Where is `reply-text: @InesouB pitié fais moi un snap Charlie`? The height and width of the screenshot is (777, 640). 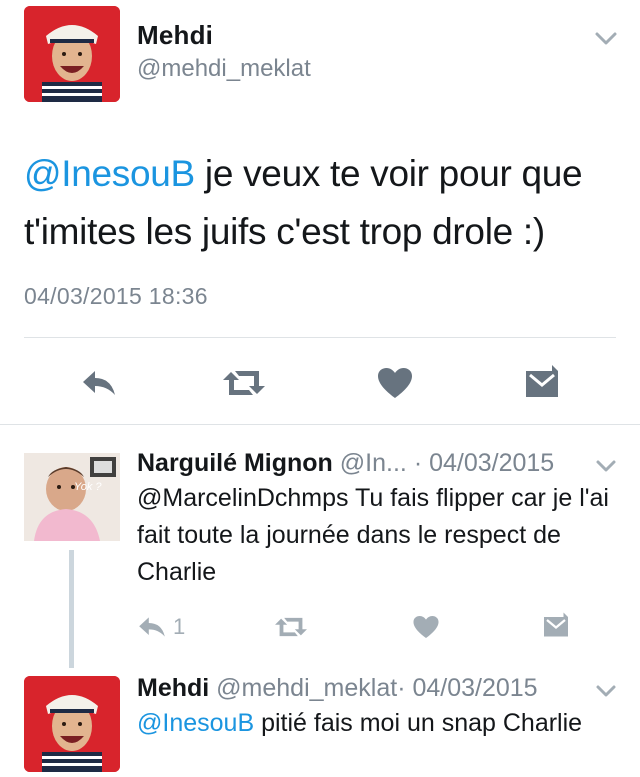
reply-text: @InesouB pitié fais moi un snap Charlie is located at coordinates (377, 723).